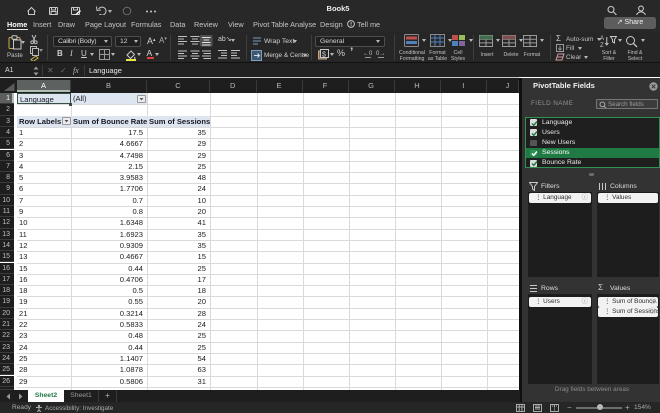 This screenshot has width=660, height=413. Describe the element at coordinates (602, 46) in the screenshot. I see `svg-text: Z` at that location.